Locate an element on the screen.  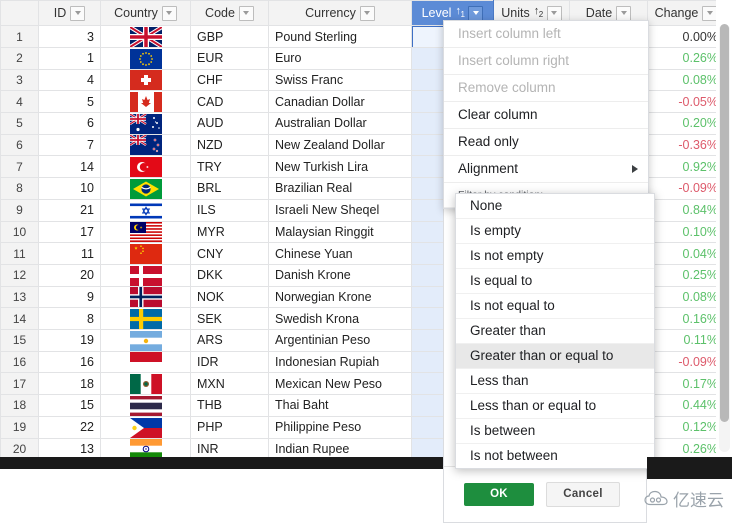
cell-id: 6 is located at coordinates (69, 123).